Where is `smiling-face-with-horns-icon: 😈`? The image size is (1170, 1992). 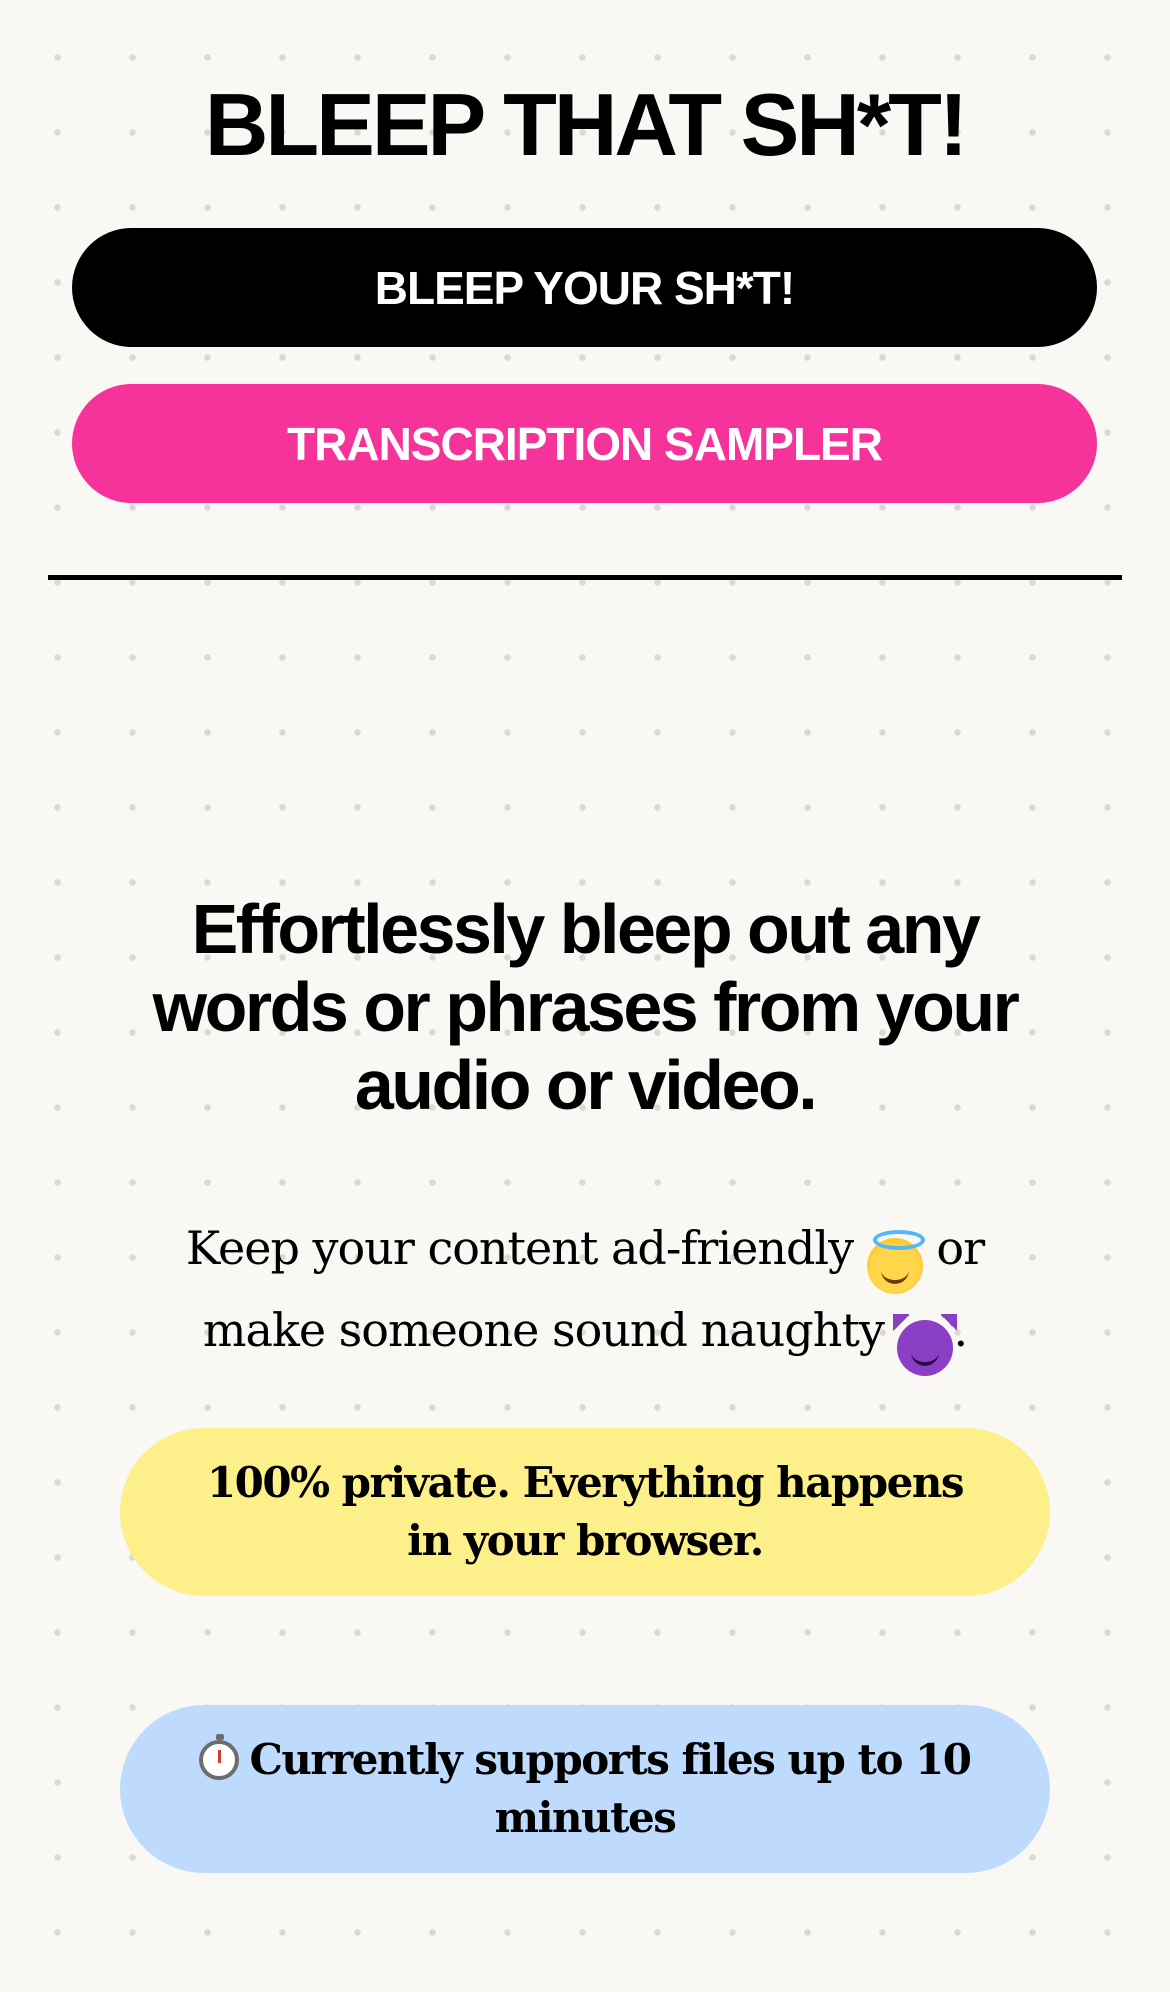 smiling-face-with-horns-icon: 😈 is located at coordinates (925, 1345).